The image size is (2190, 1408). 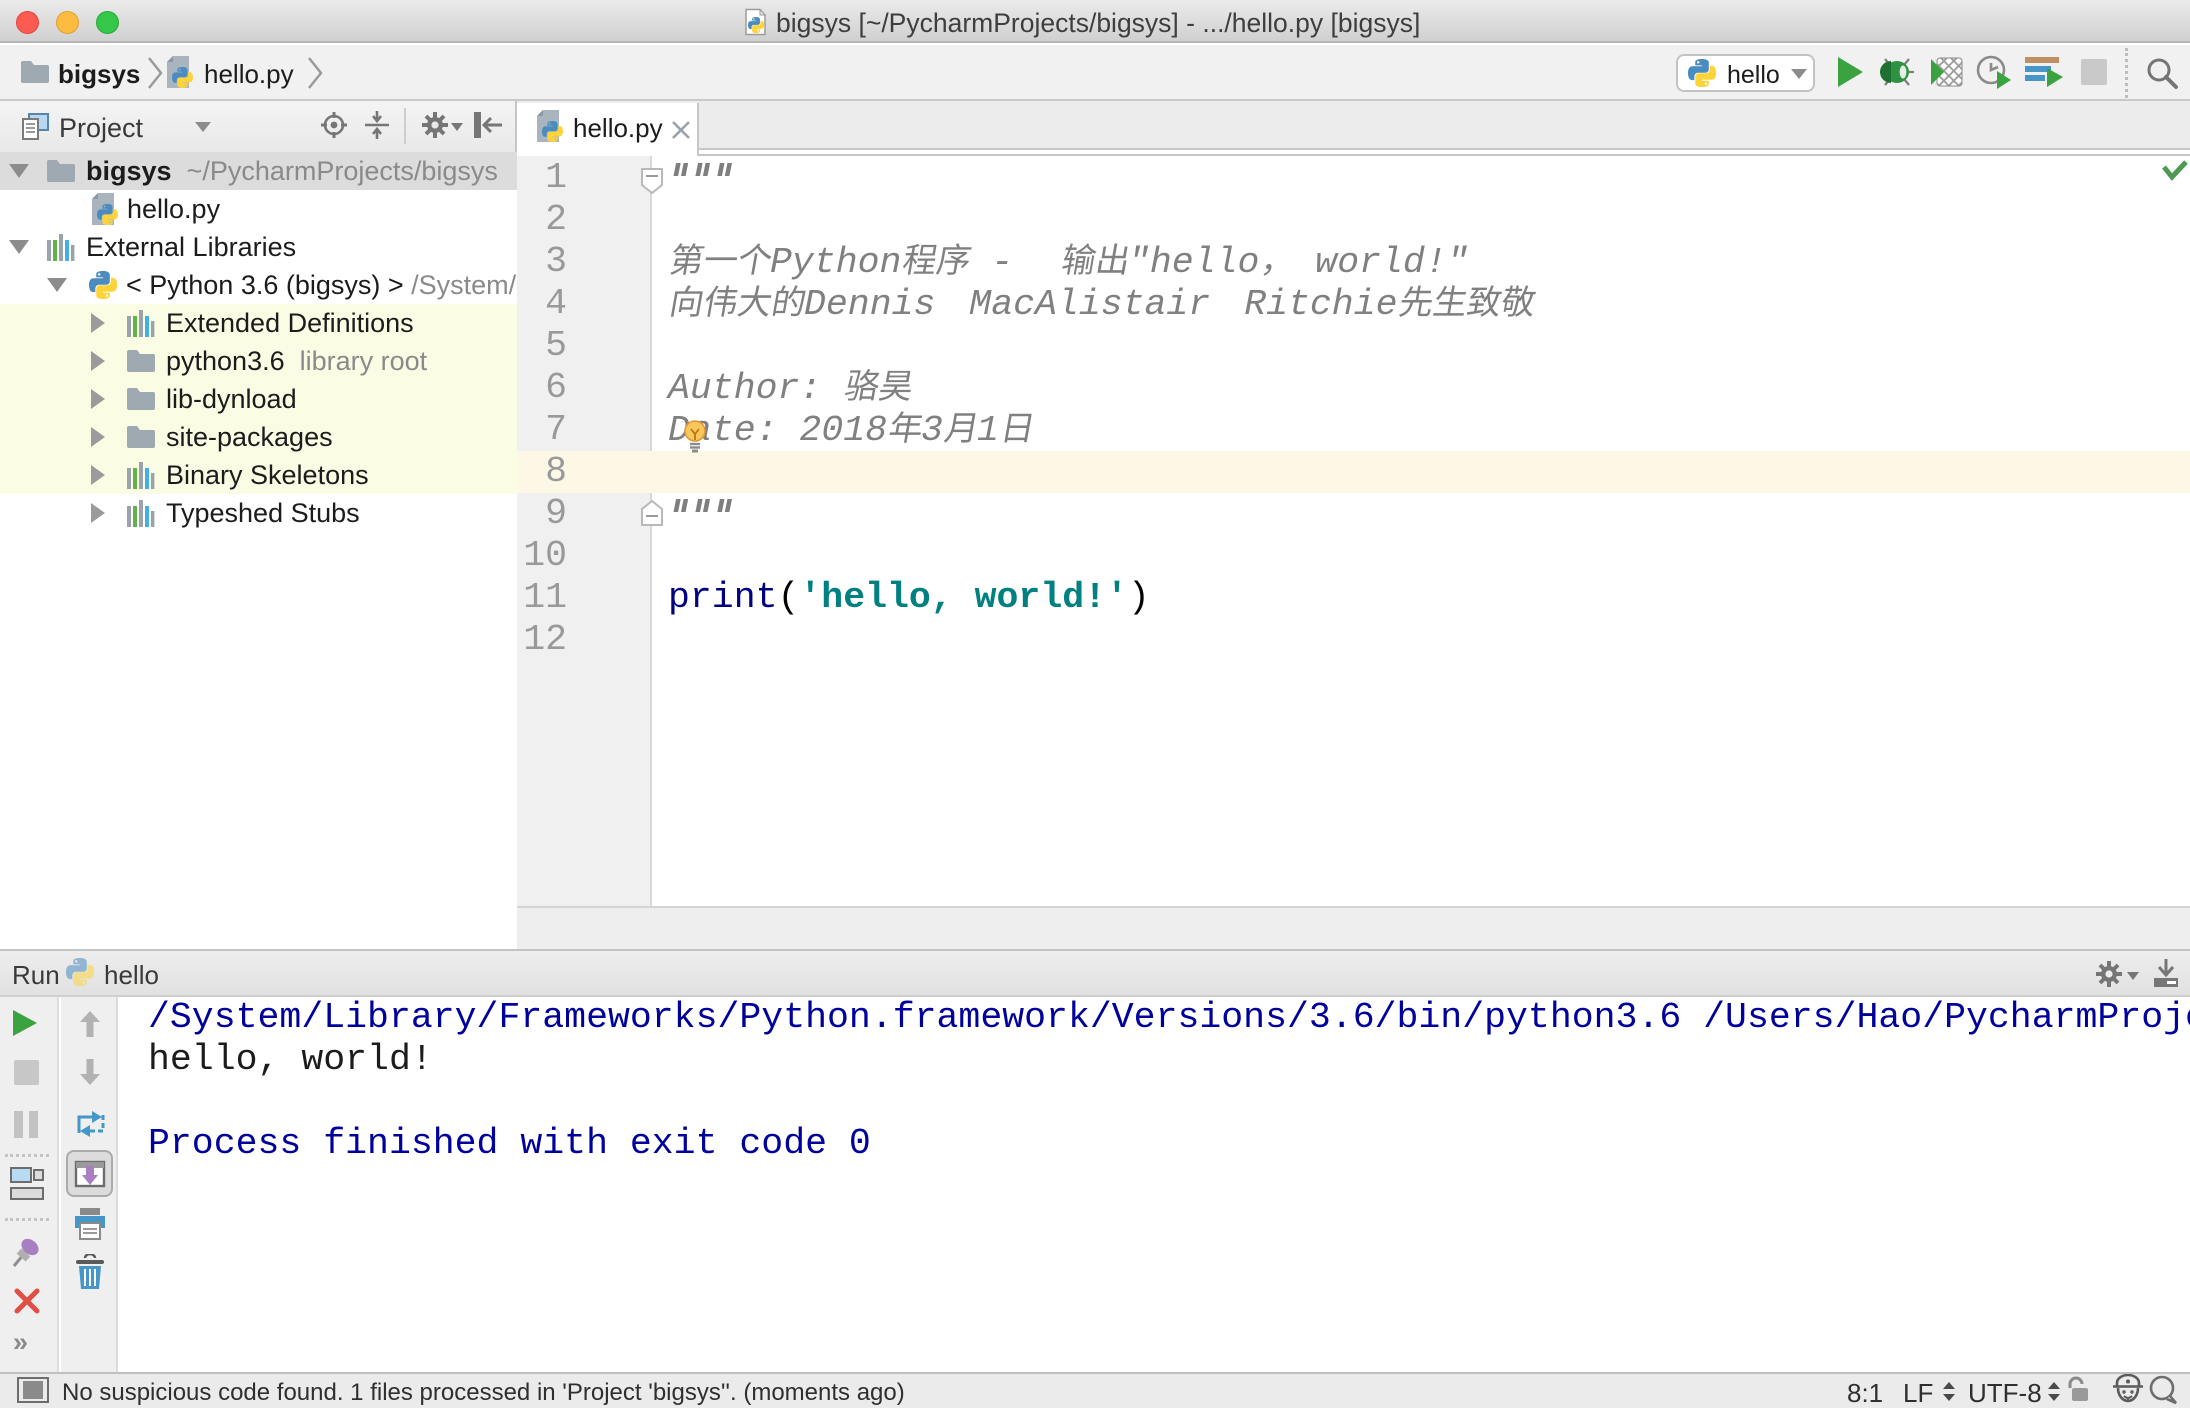 What do you see at coordinates (869, 304) in the screenshot?
I see `svg-text: Dennis` at bounding box center [869, 304].